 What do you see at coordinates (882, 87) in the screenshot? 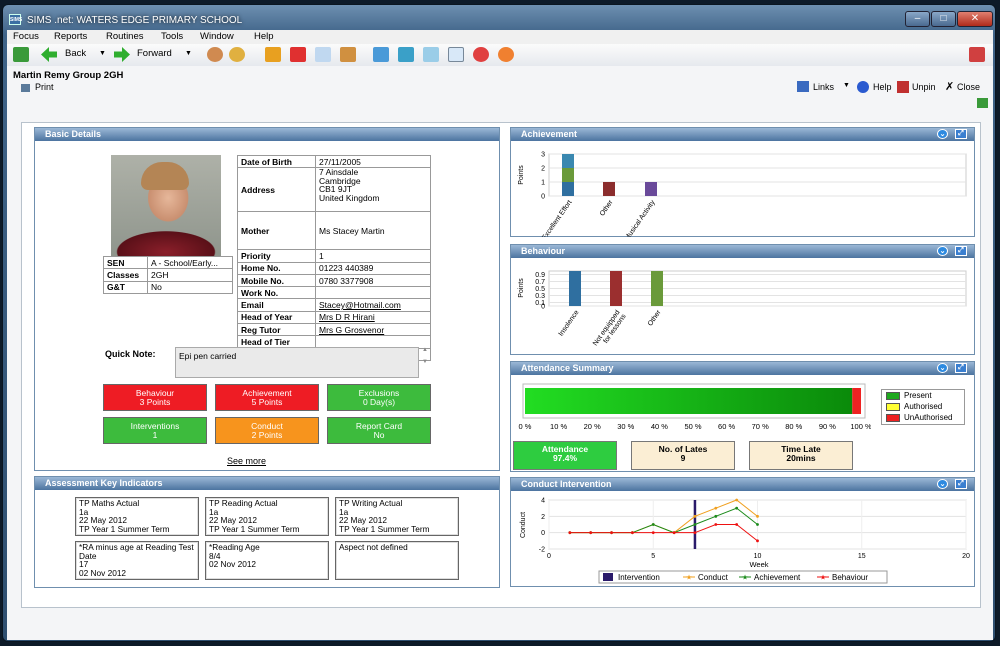
I see `help-button: Help` at bounding box center [882, 87].